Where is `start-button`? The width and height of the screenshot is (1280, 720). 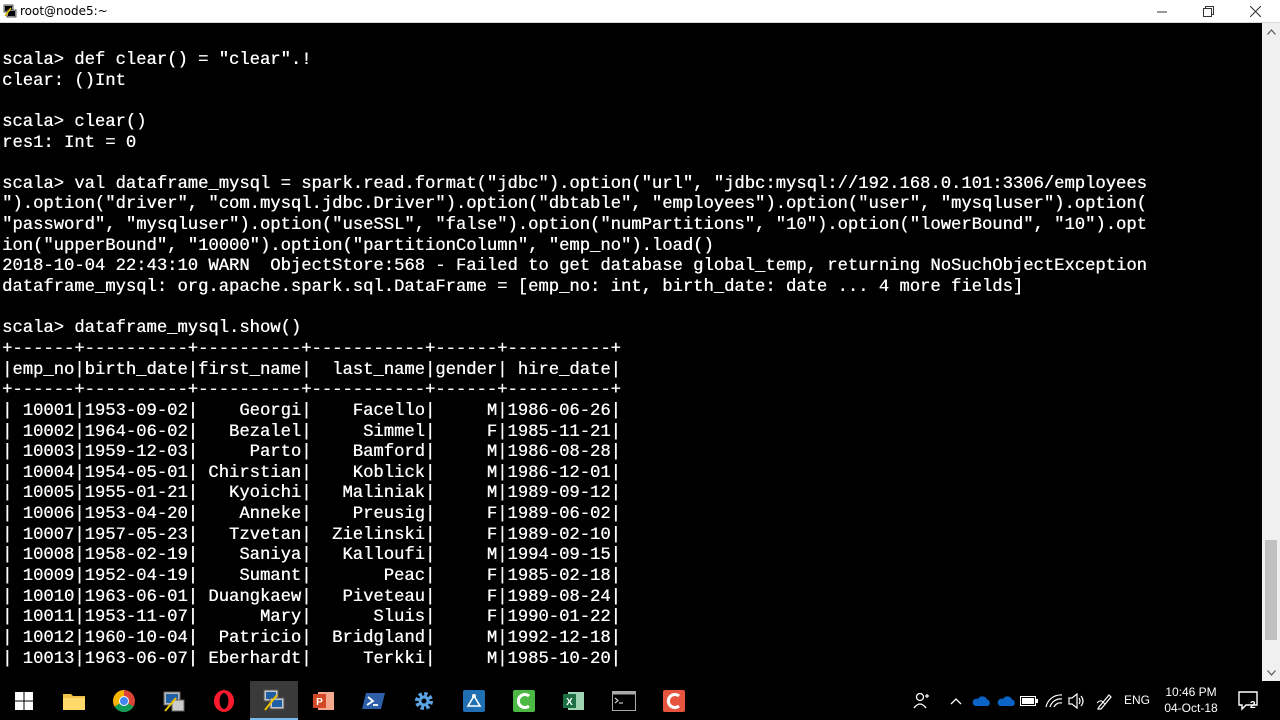 start-button is located at coordinates (24, 700).